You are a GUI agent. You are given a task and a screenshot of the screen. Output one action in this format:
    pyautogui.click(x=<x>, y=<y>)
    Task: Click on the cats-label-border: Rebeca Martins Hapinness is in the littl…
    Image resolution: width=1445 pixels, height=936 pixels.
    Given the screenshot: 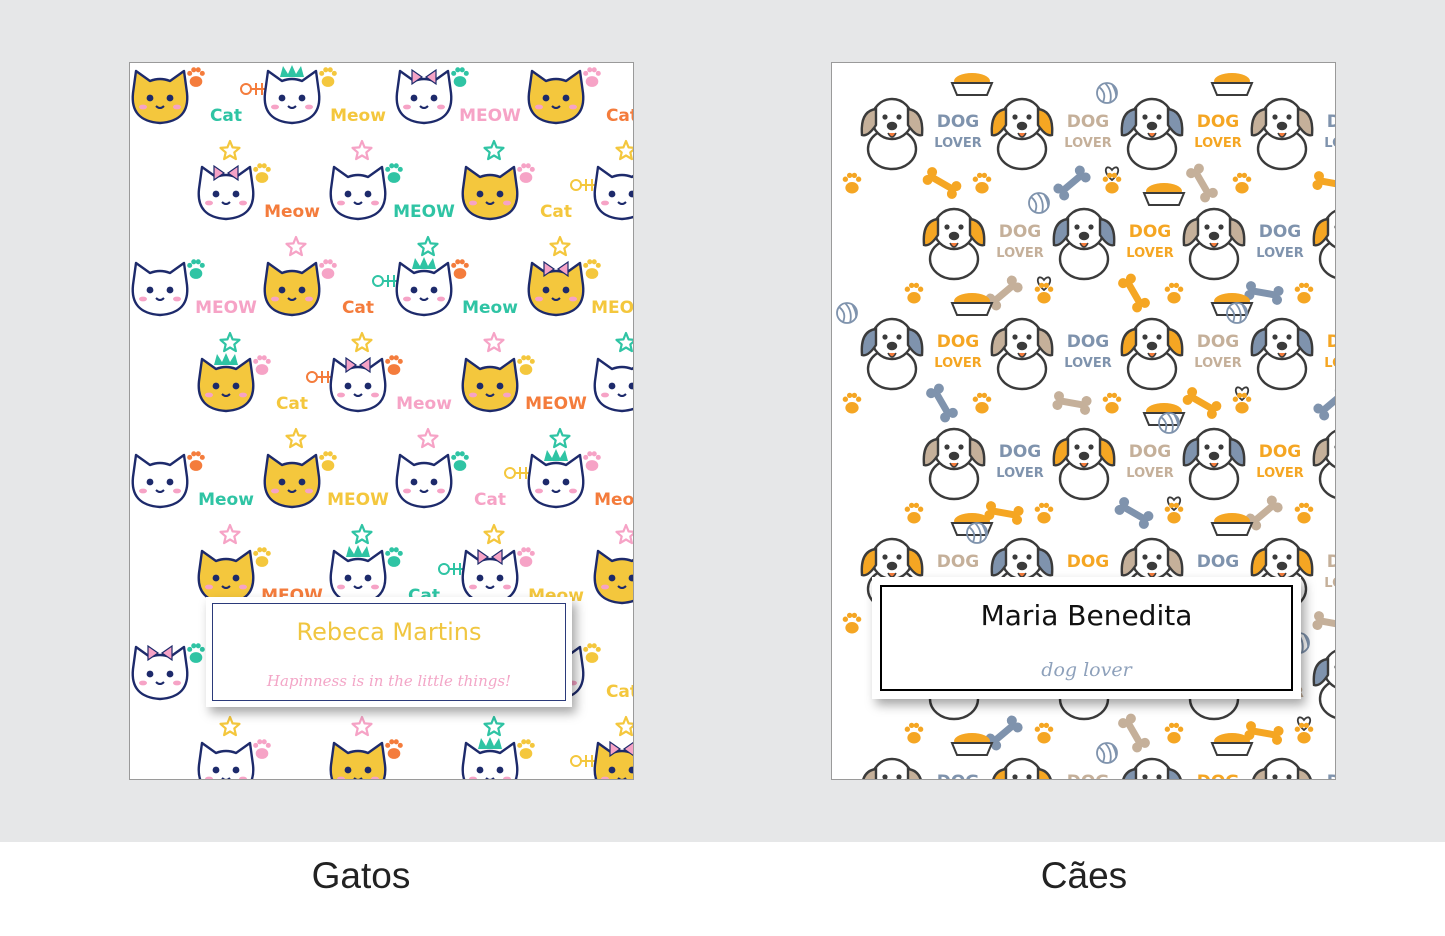 What is the action you would take?
    pyautogui.click(x=389, y=652)
    